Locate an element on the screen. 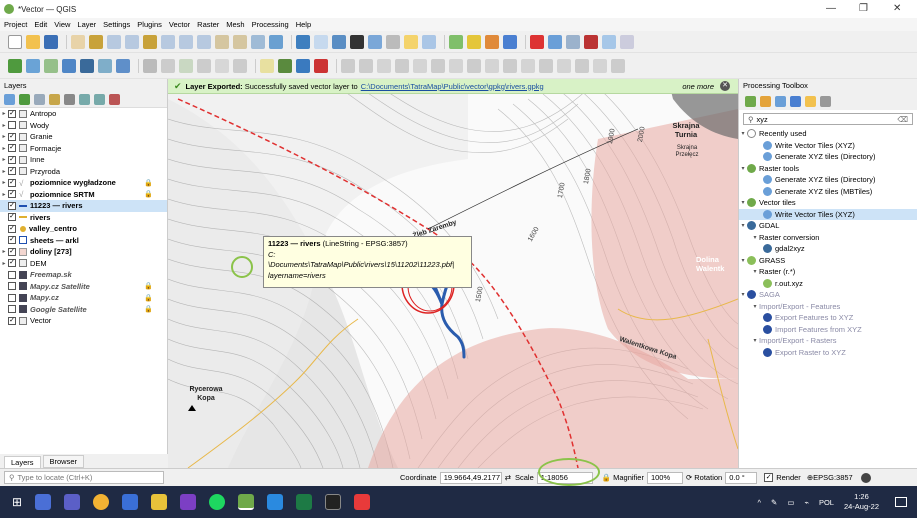  zoom-in-icon is located at coordinates (114, 41).